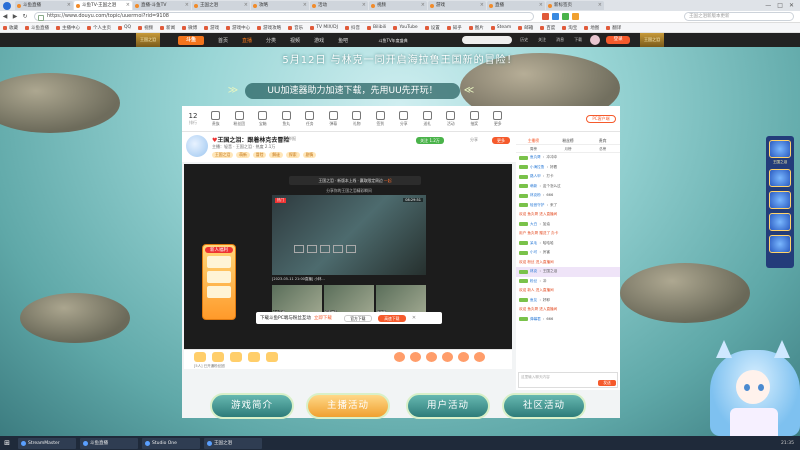 Image resolution: width=800 pixels, height=450 pixels. What do you see at coordinates (526, 28) in the screenshot?
I see `bookmark-item: 邮箱` at bounding box center [526, 28].